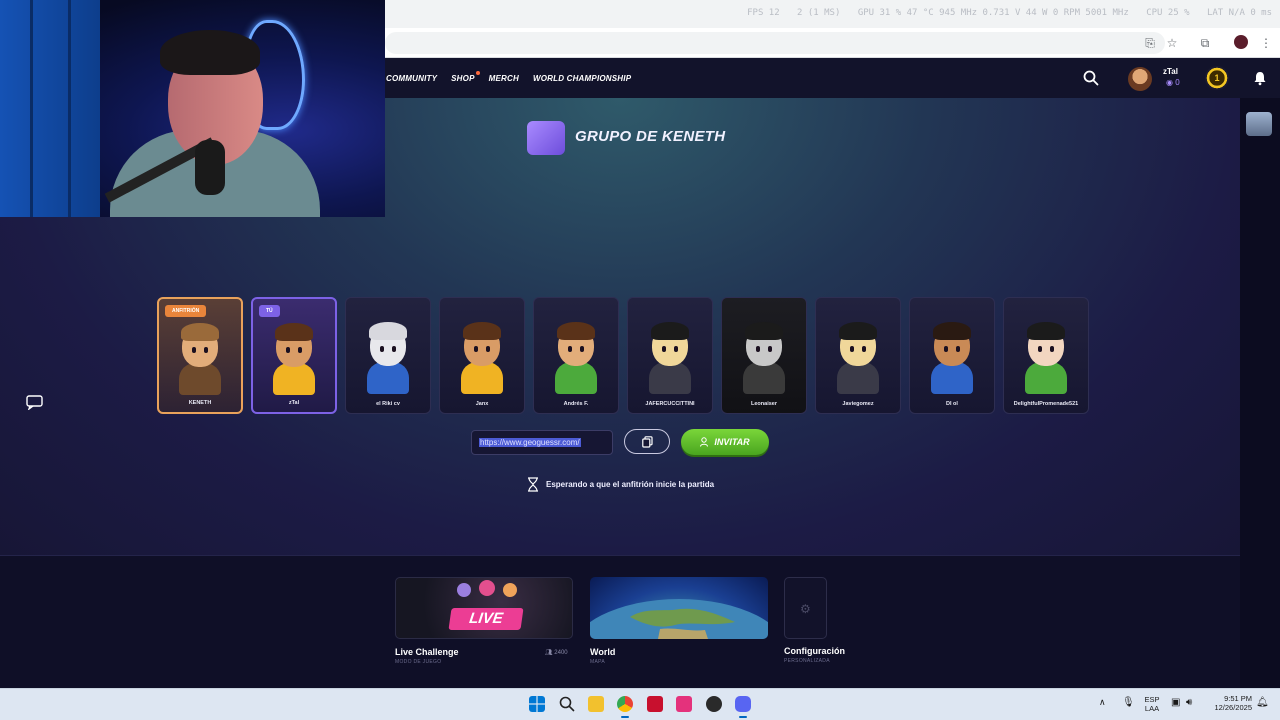 The width and height of the screenshot is (1280, 720). Describe the element at coordinates (530, 442) in the screenshot. I see `invite-link-text: https://www.geoguessr.com/` at that location.